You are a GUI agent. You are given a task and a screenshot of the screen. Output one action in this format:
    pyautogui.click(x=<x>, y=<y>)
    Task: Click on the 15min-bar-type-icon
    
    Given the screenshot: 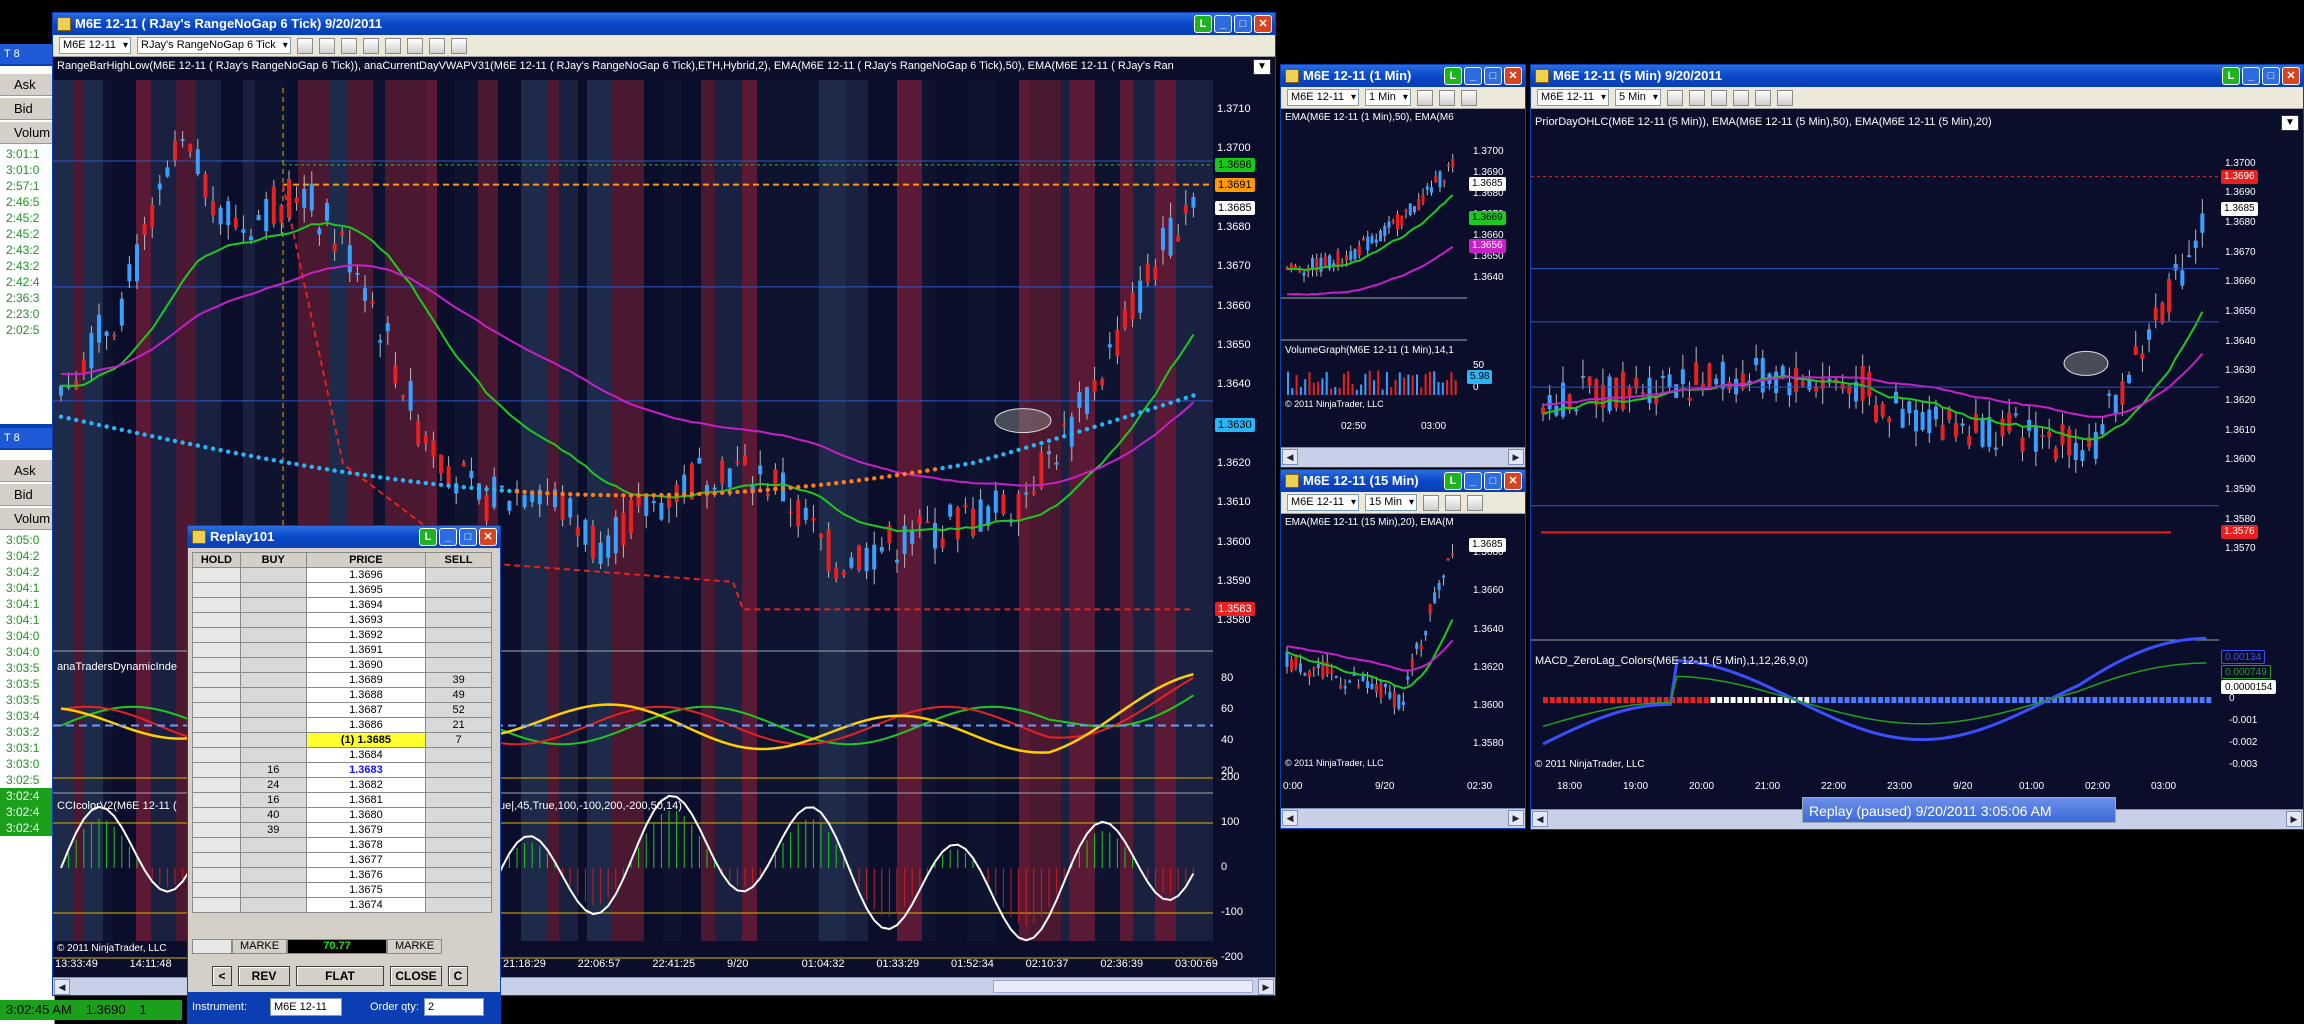 What is the action you would take?
    pyautogui.click(x=1431, y=502)
    